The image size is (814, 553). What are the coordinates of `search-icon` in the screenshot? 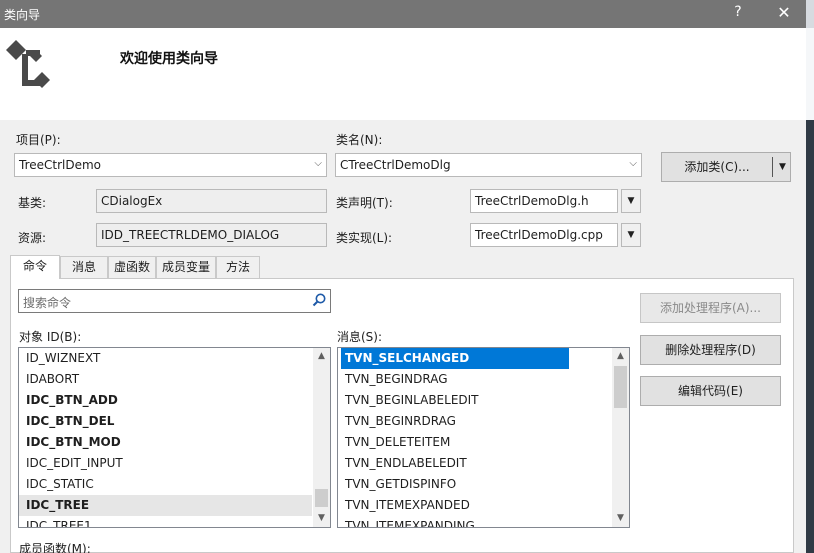 It's located at (319, 300).